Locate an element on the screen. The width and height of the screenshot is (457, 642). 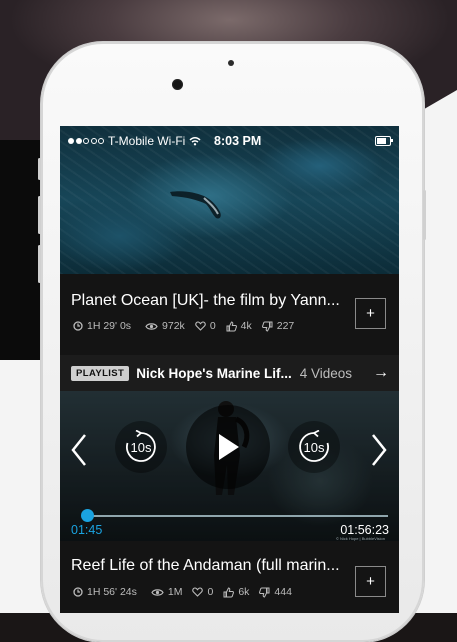
video-credit: © Nick Hope | BubbleVision is located at coordinates (360, 538).